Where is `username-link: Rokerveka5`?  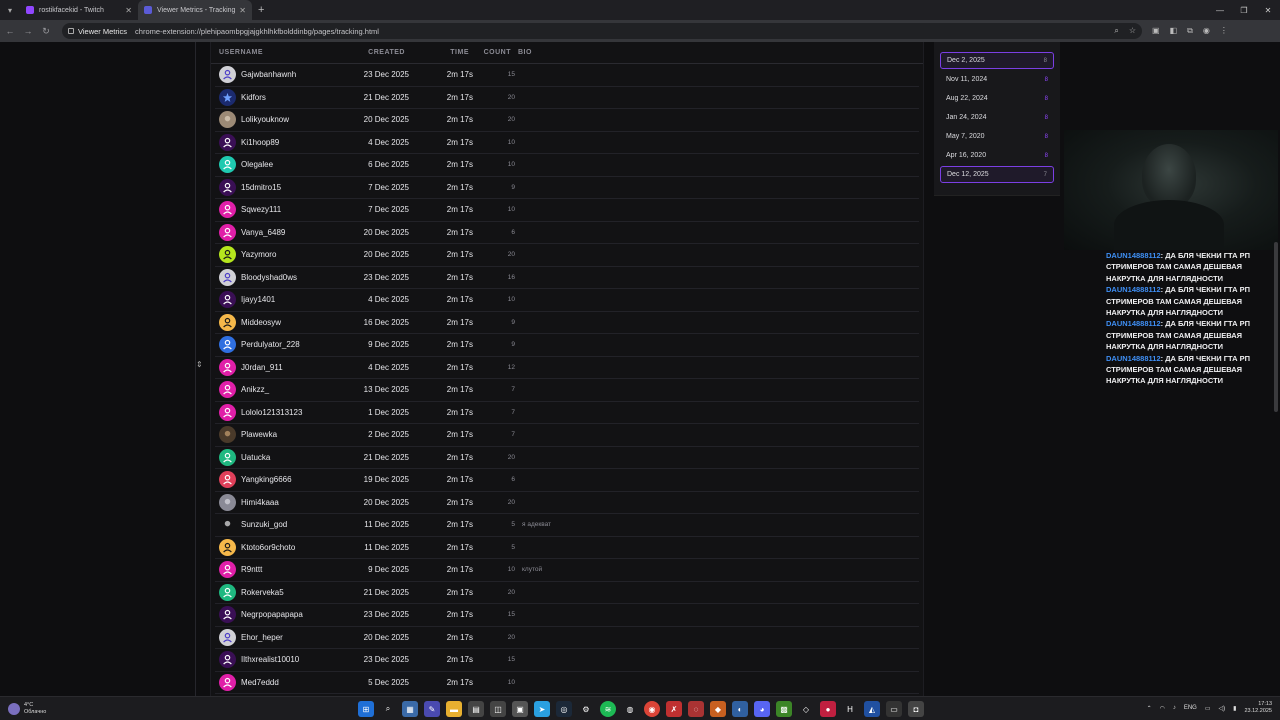
username-link: Rokerveka5 is located at coordinates (262, 592).